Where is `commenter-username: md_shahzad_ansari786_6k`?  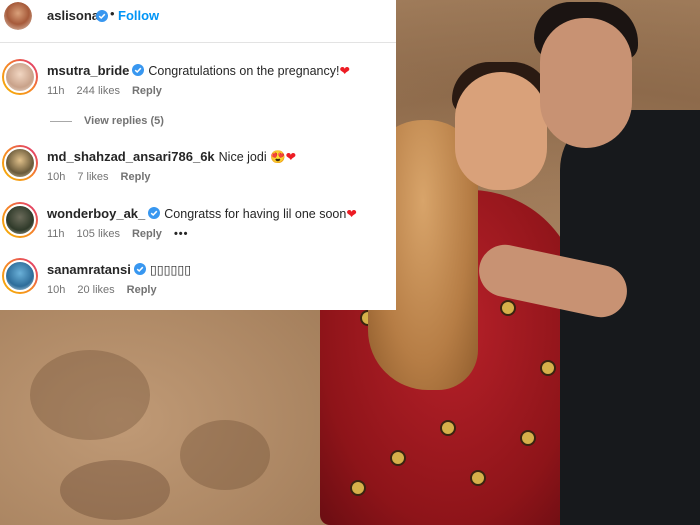 commenter-username: md_shahzad_ansari786_6k is located at coordinates (131, 156).